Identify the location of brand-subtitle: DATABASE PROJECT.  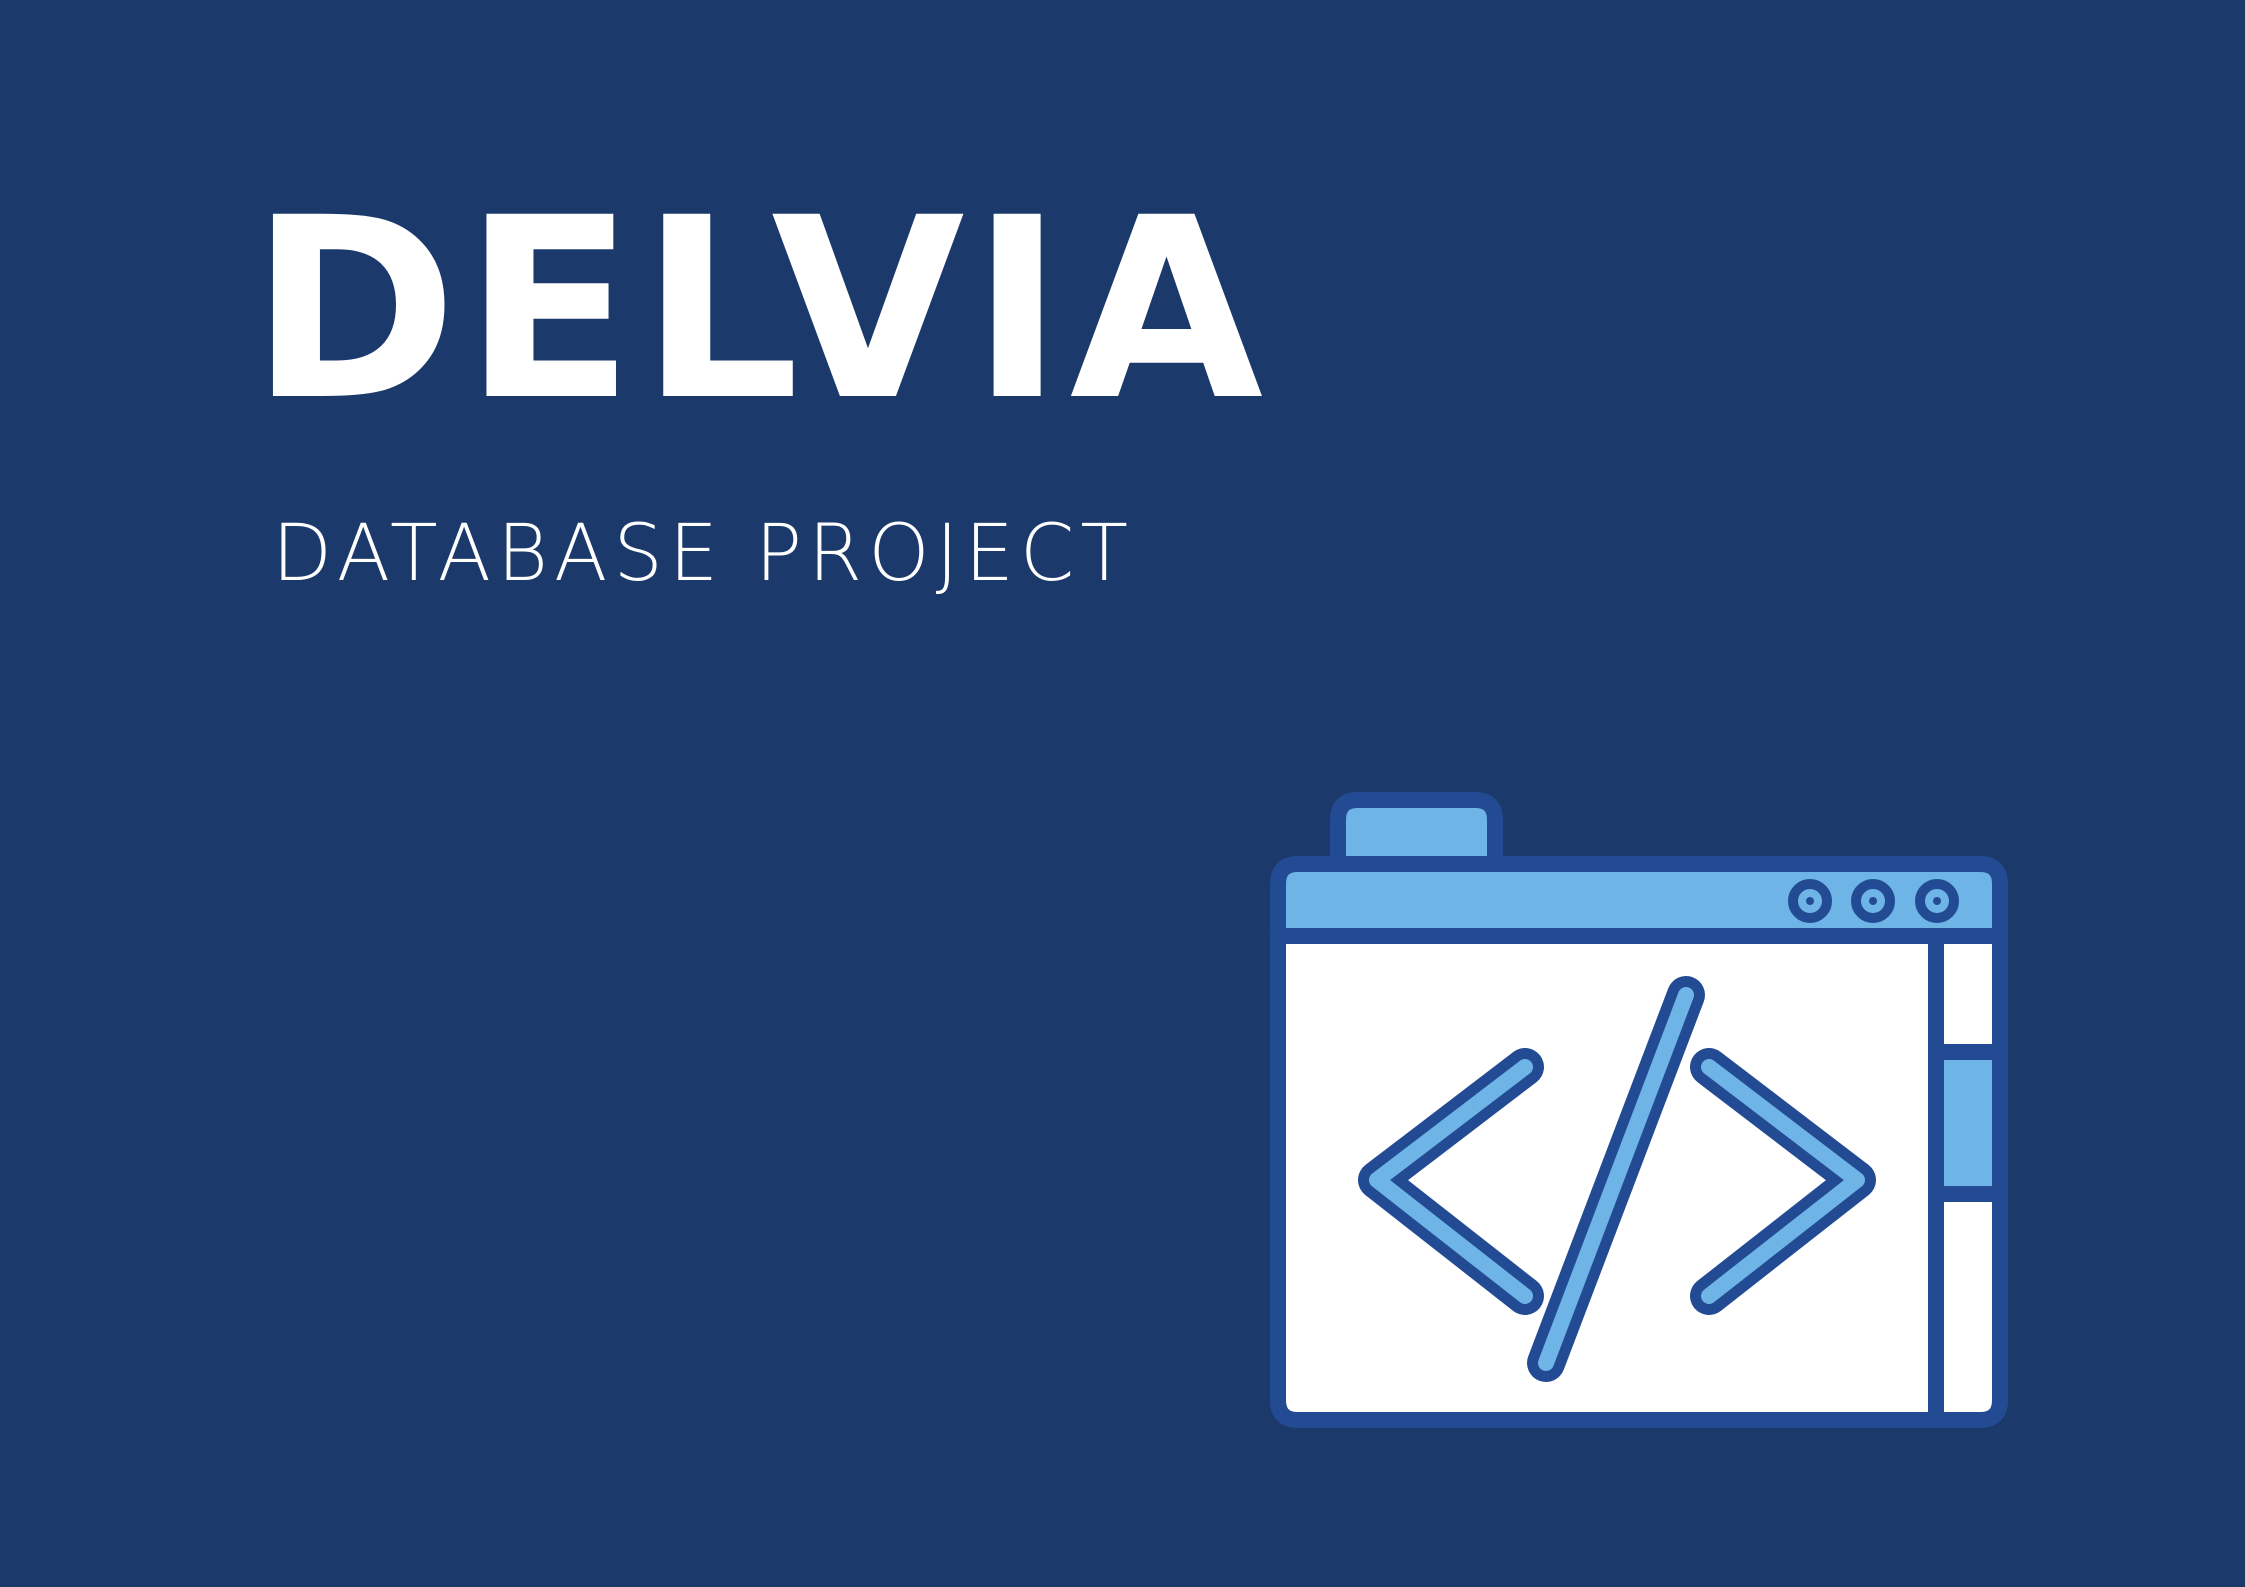
(703, 554).